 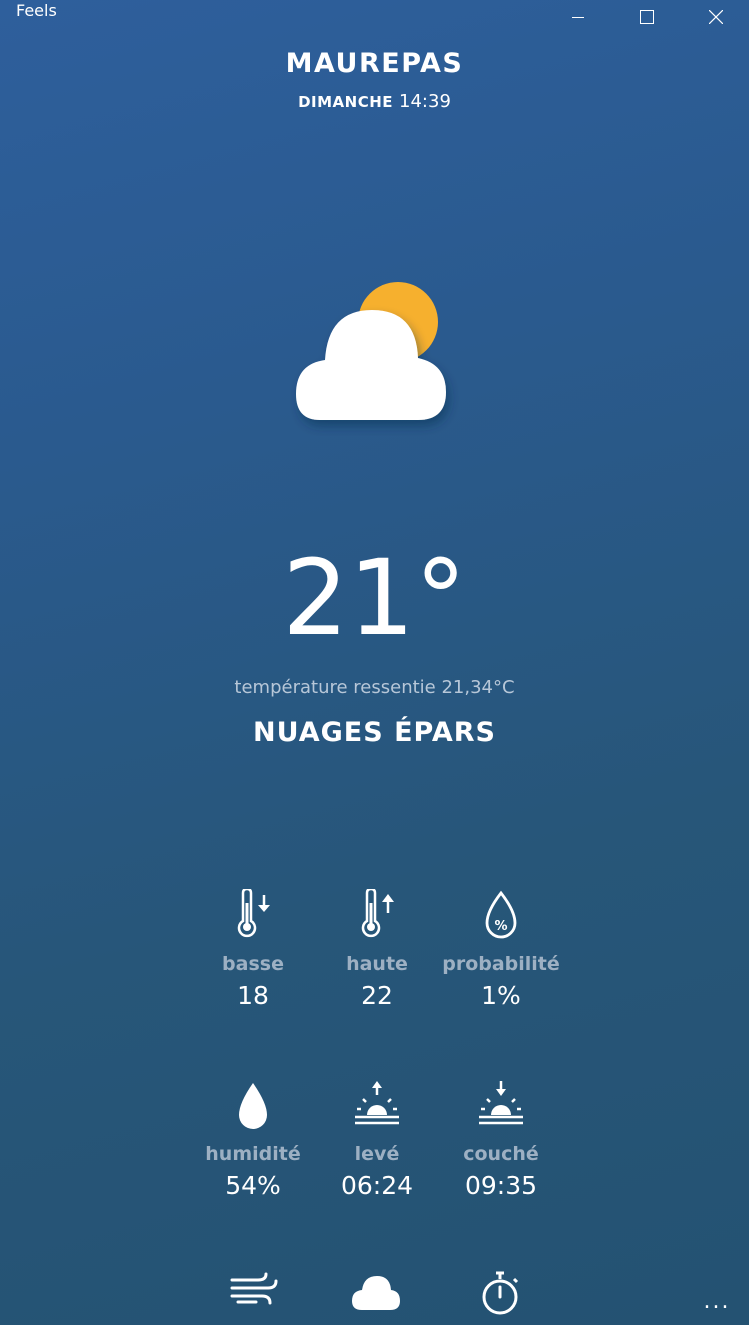 What do you see at coordinates (374, 687) in the screenshot?
I see `feels-like-text: température ressentie 21,34°C` at bounding box center [374, 687].